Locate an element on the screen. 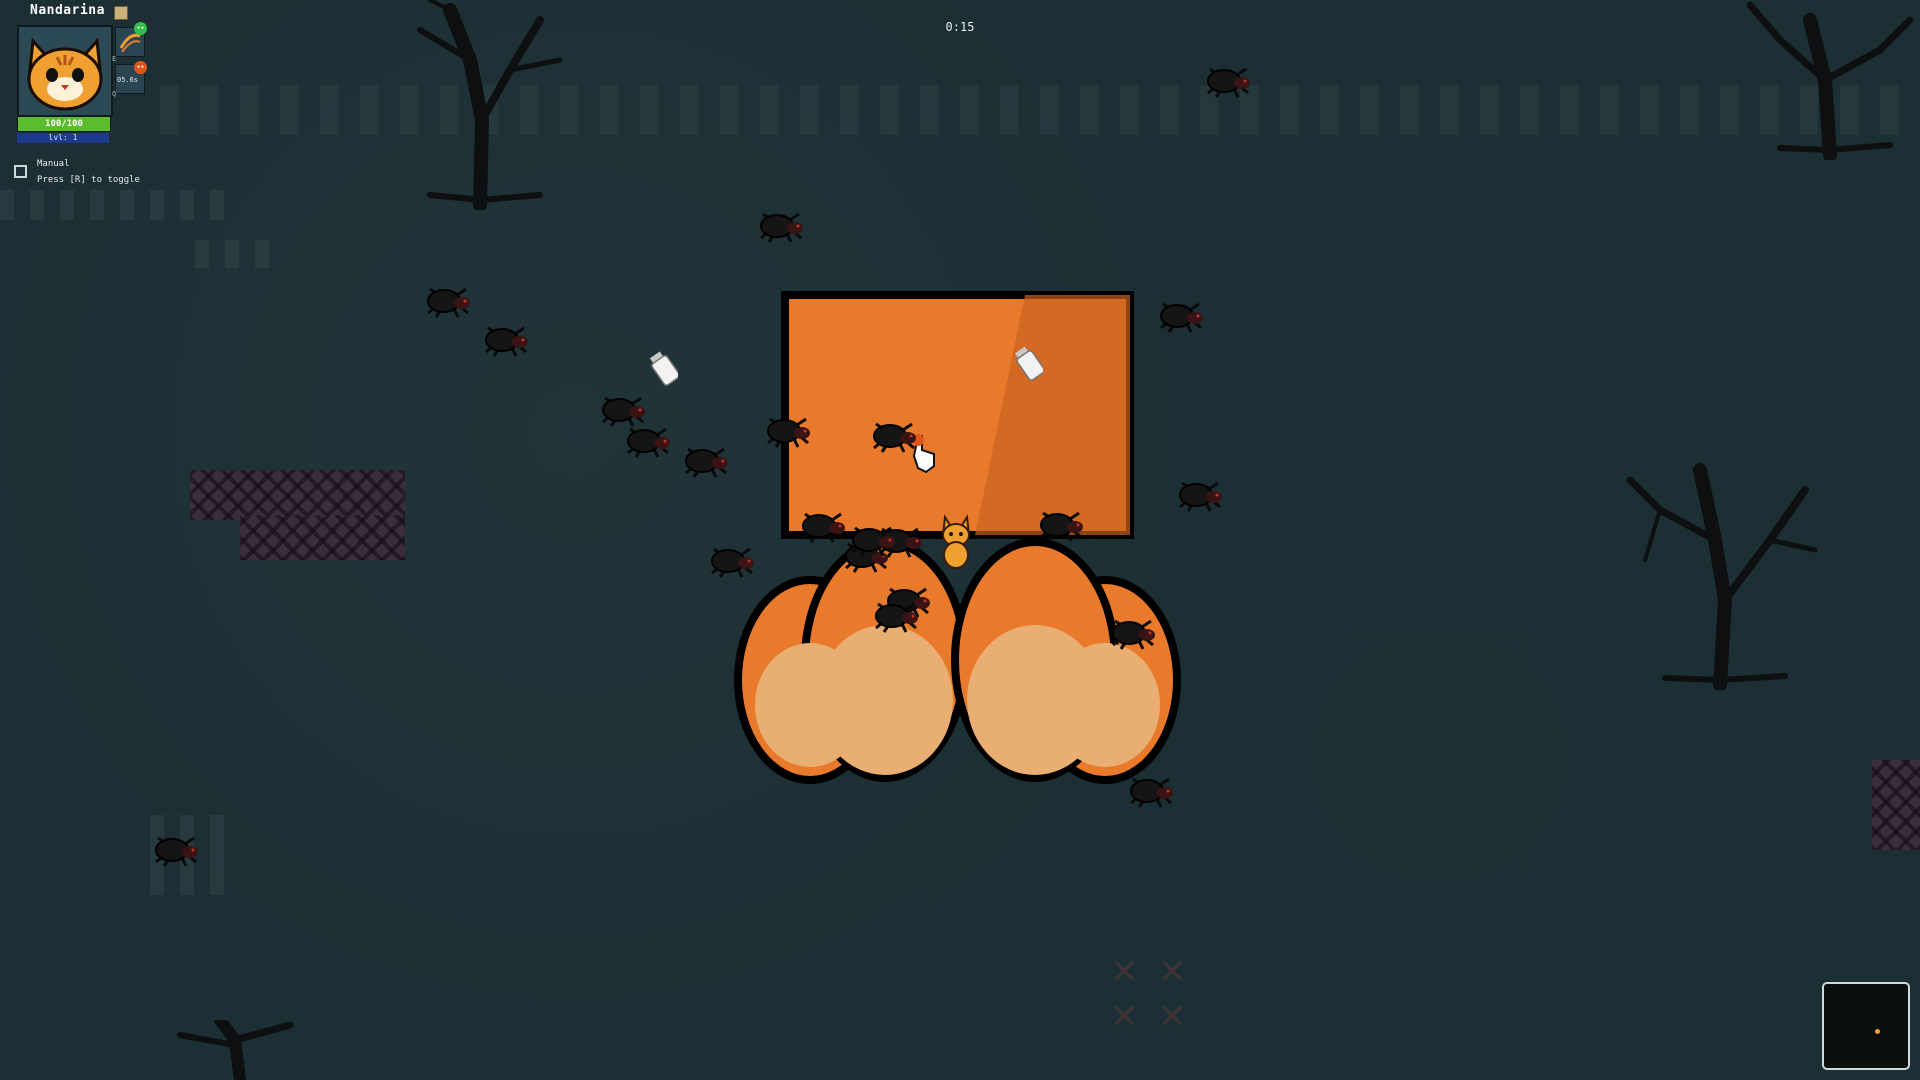 This screenshot has height=1080, width=1920. player-cat is located at coordinates (956, 541).